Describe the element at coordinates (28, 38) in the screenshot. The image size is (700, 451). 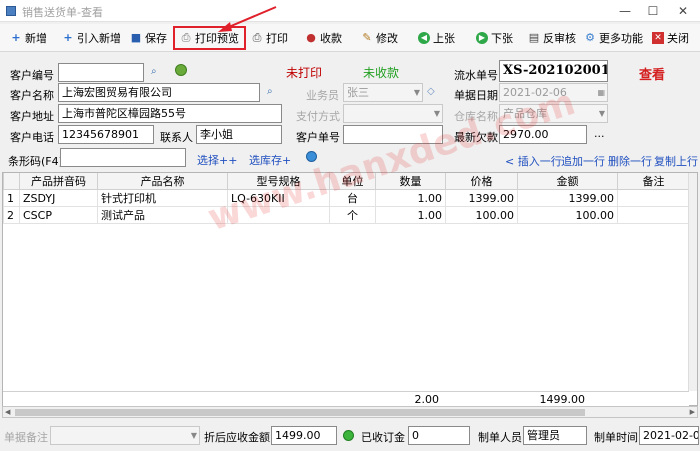
I see `new-button: + 新增` at that location.